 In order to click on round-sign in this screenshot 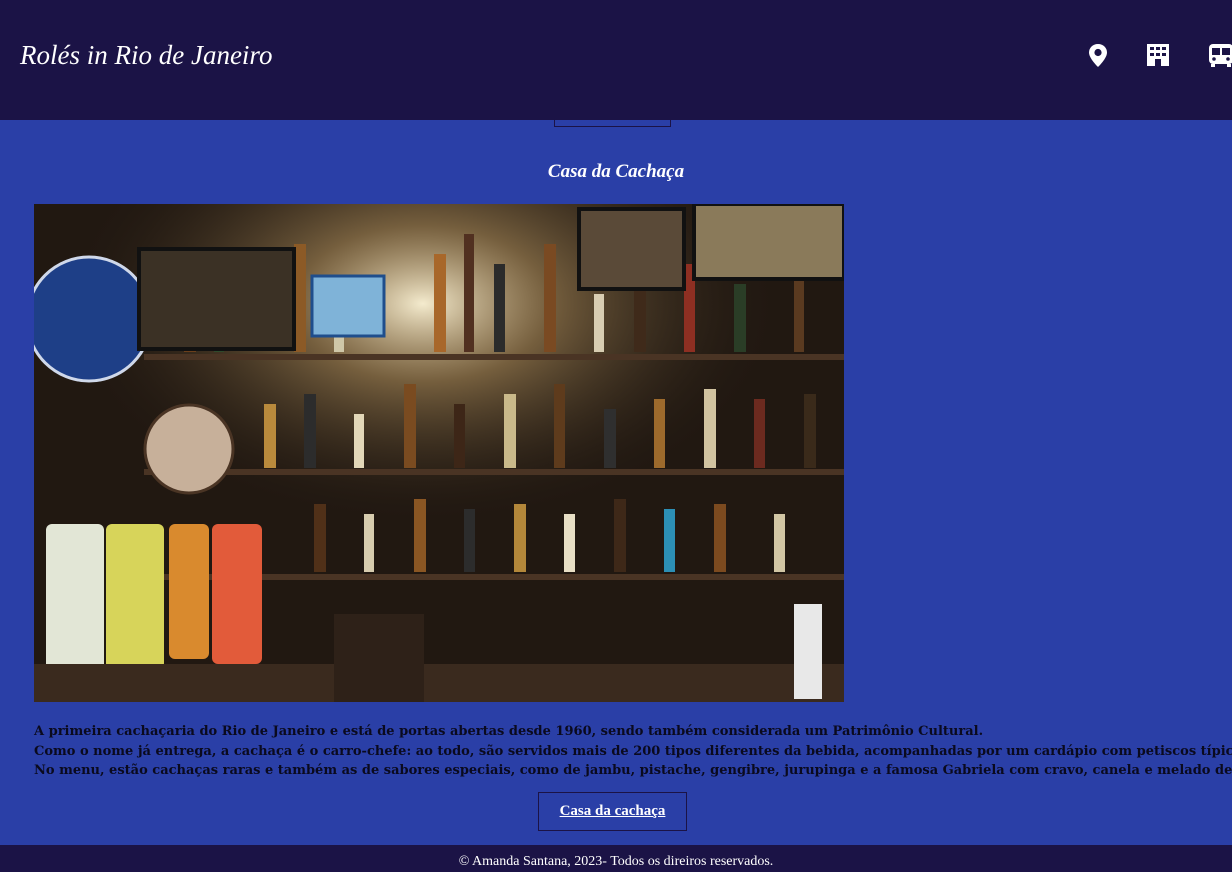, I will do `click(93, 319)`.